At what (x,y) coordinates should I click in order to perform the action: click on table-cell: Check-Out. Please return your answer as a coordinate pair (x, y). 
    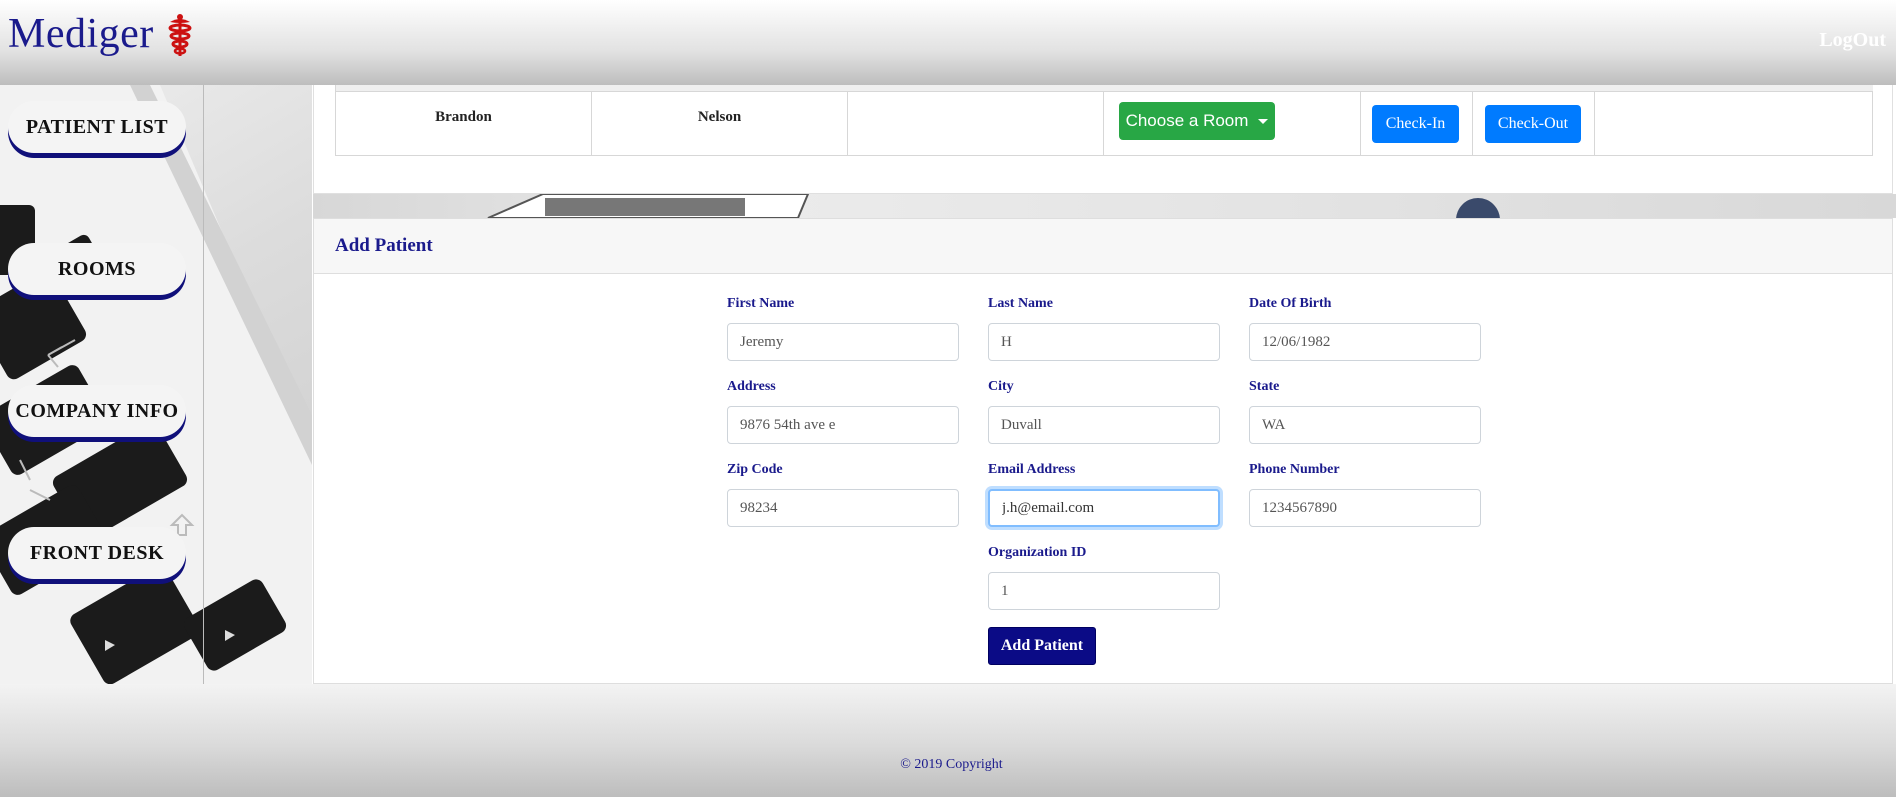
    Looking at the image, I should click on (1534, 124).